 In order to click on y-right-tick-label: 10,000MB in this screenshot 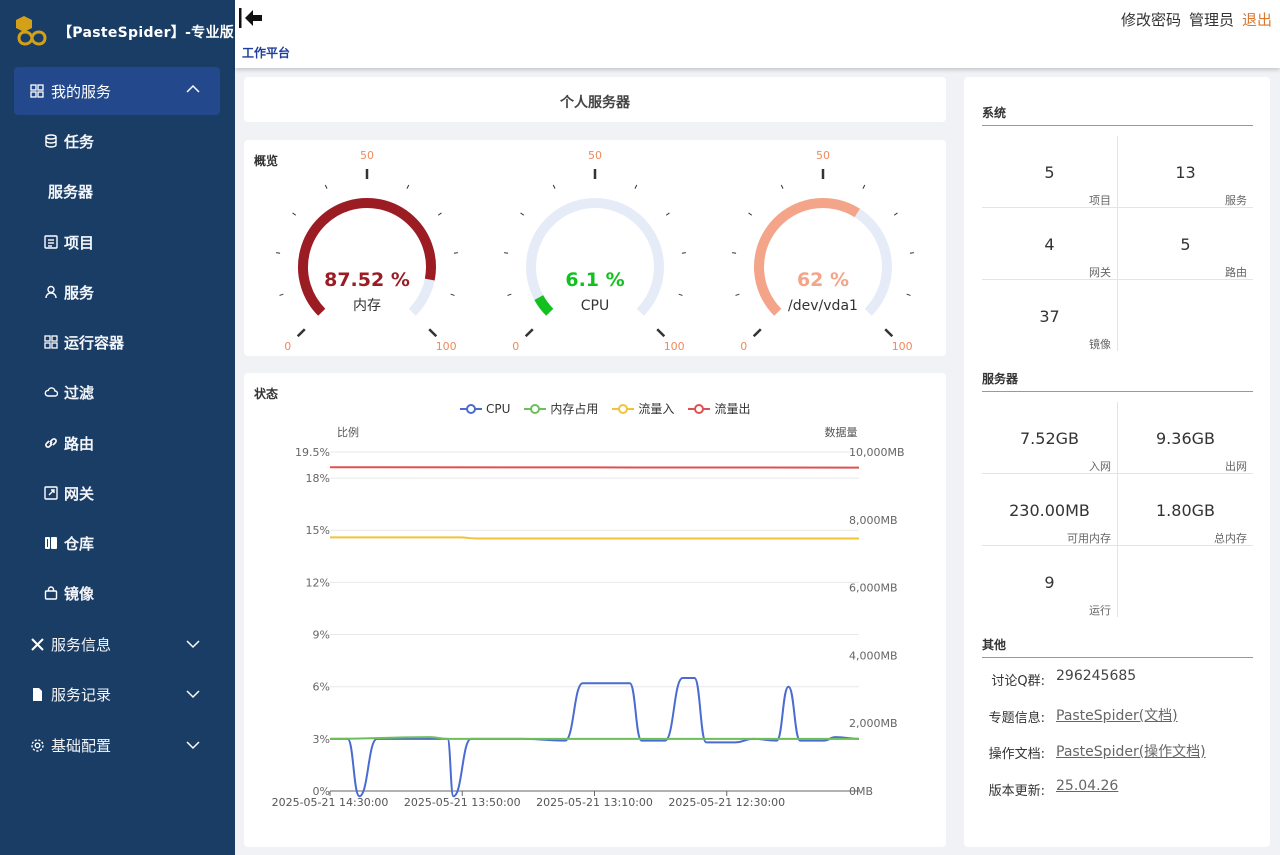, I will do `click(877, 452)`.